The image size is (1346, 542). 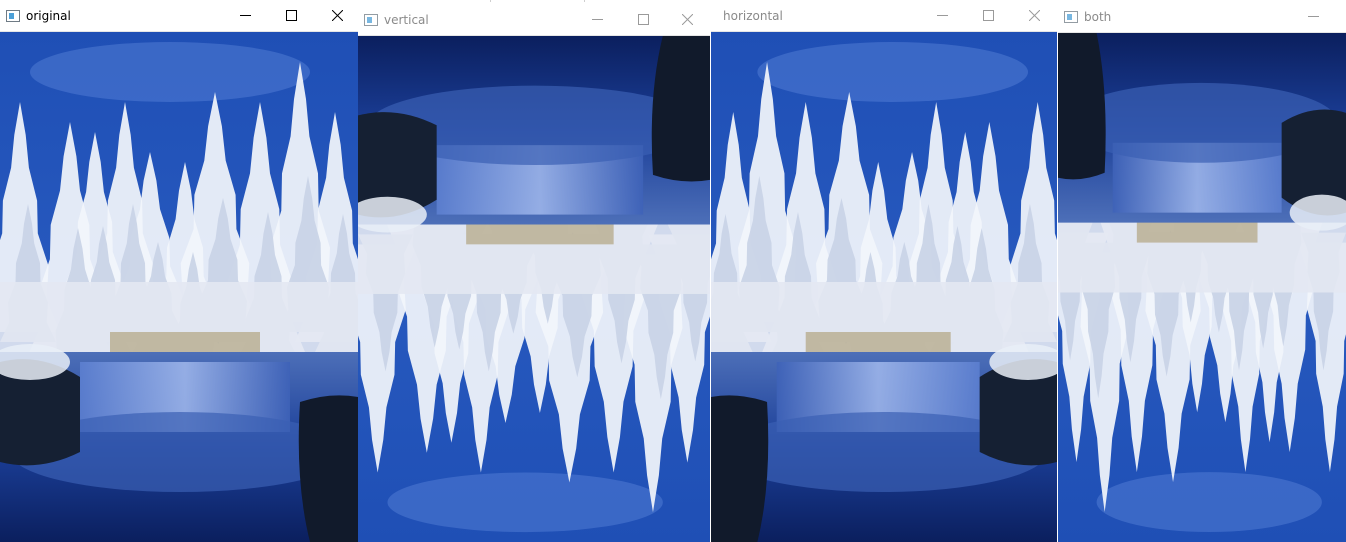 I want to click on window-title: both, so click(x=1098, y=16).